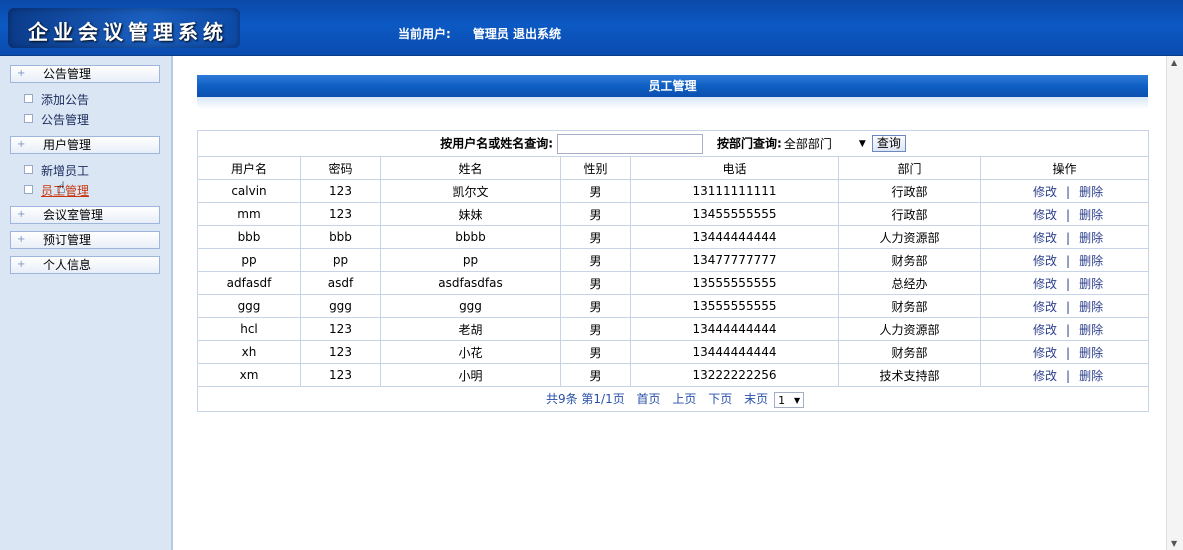  I want to click on table-row: xm 123 小明男 13222222256 技术支持部 修改 | 删除, so click(673, 375).